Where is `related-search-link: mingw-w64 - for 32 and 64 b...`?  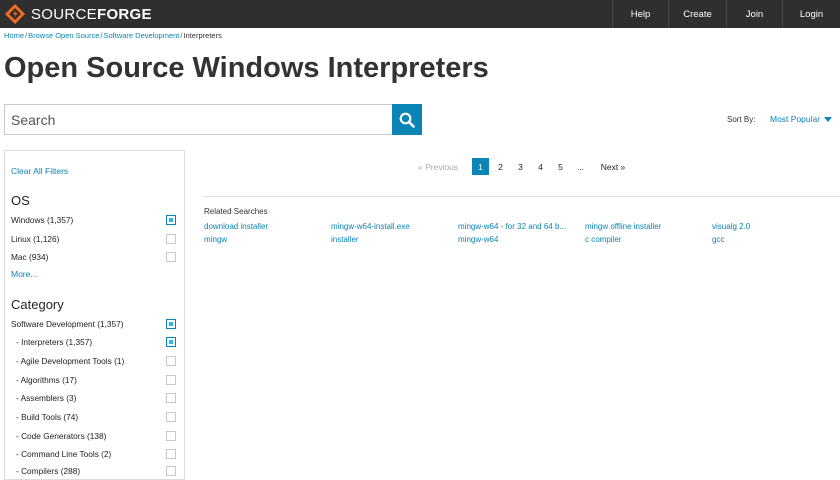
related-search-link: mingw-w64 - for 32 and 64 b... is located at coordinates (512, 226).